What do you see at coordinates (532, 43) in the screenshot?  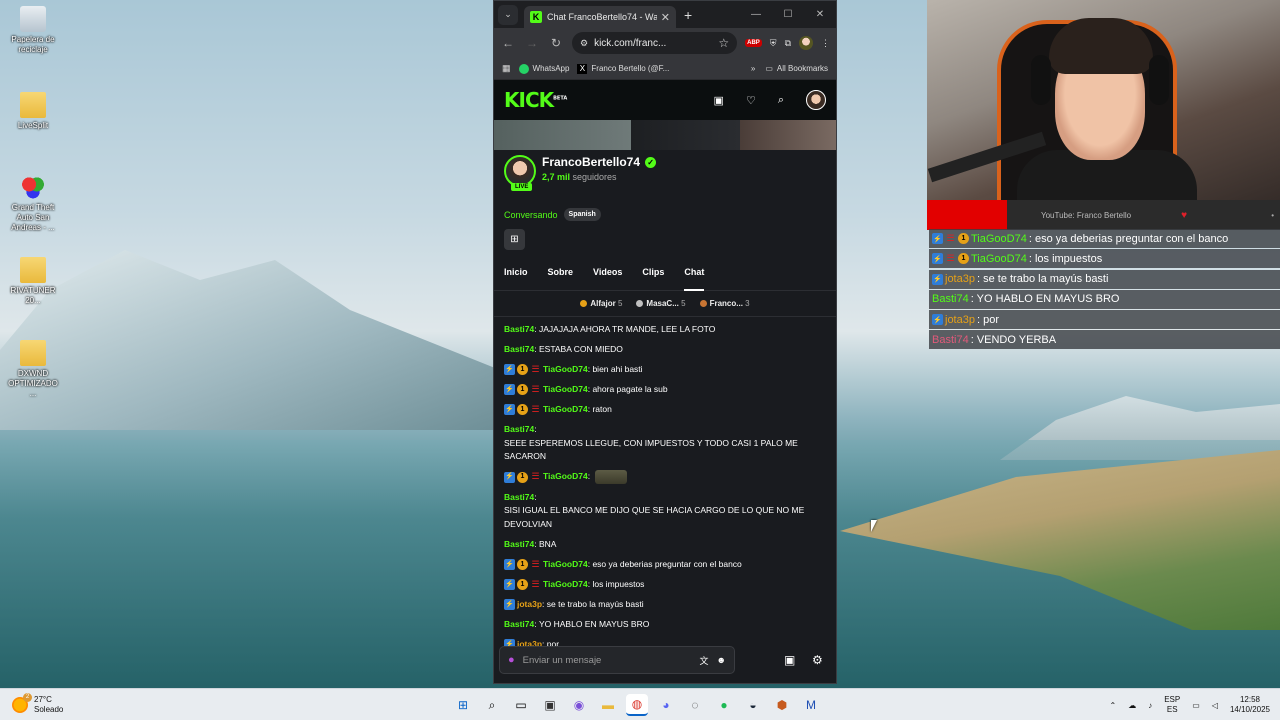 I see `forward-icon: →` at bounding box center [532, 43].